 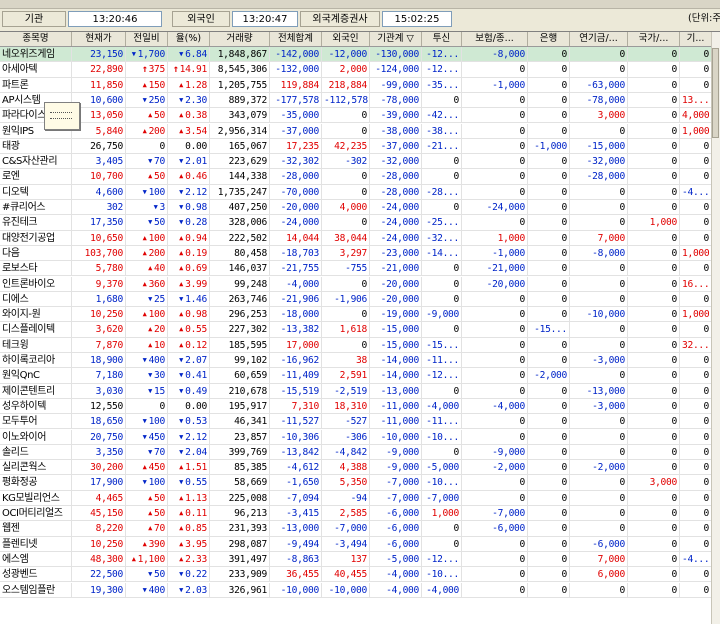 What do you see at coordinates (36, 238) in the screenshot?
I see `cell-stock-name: 대양전기공업` at bounding box center [36, 238].